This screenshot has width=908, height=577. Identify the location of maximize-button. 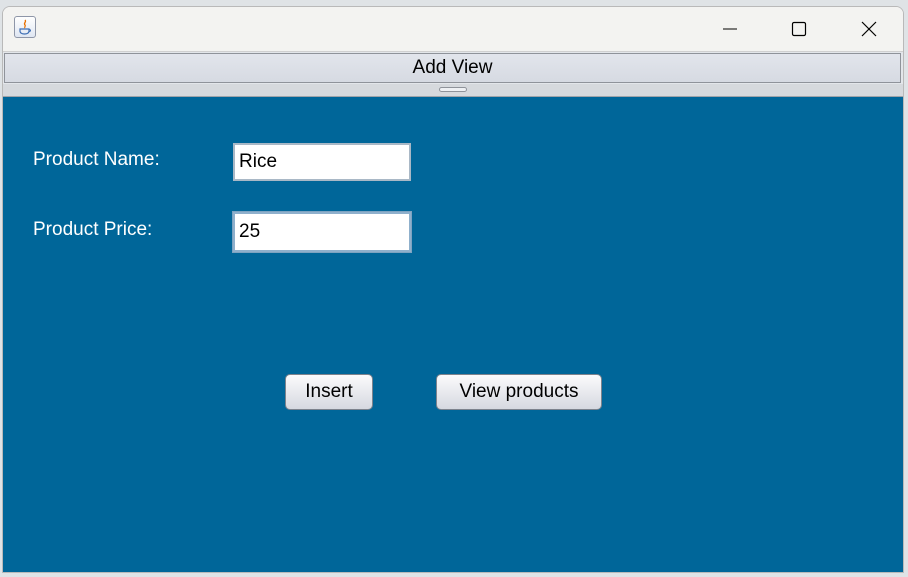
(799, 29).